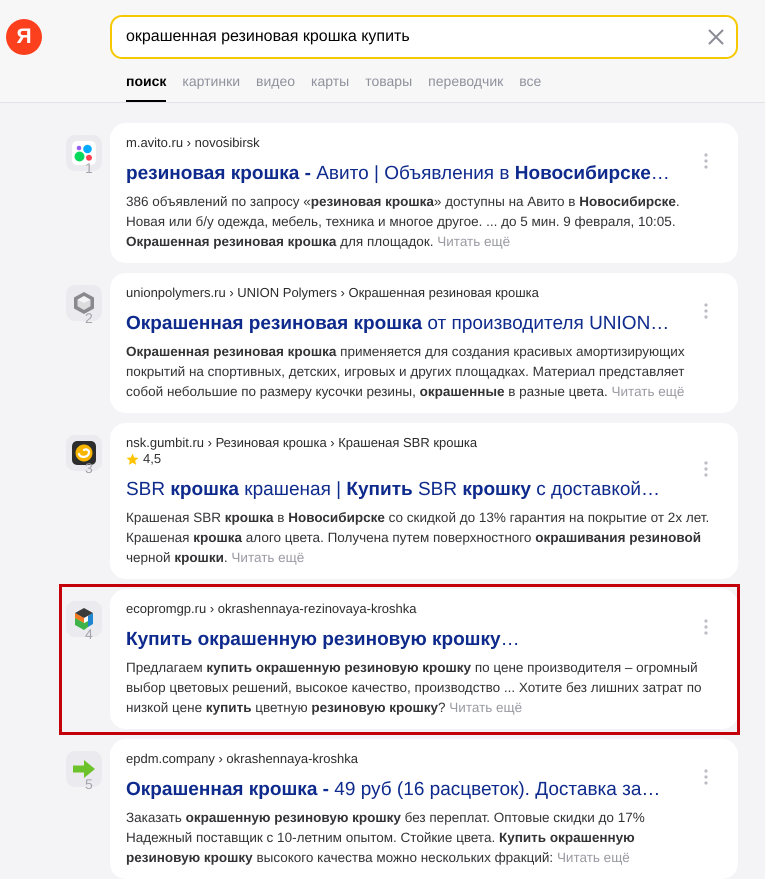 The height and width of the screenshot is (879, 765). I want to click on result-snippet: Окрашенная резиновая крошка применяется для создания красивых амортизирующих покрытий на спортивных, детских, игровых и других площадках. Материал представляет собой небольшие по размеру кусочки резины, окрашенные в разные цвета. Читать ещё, so click(406, 372).